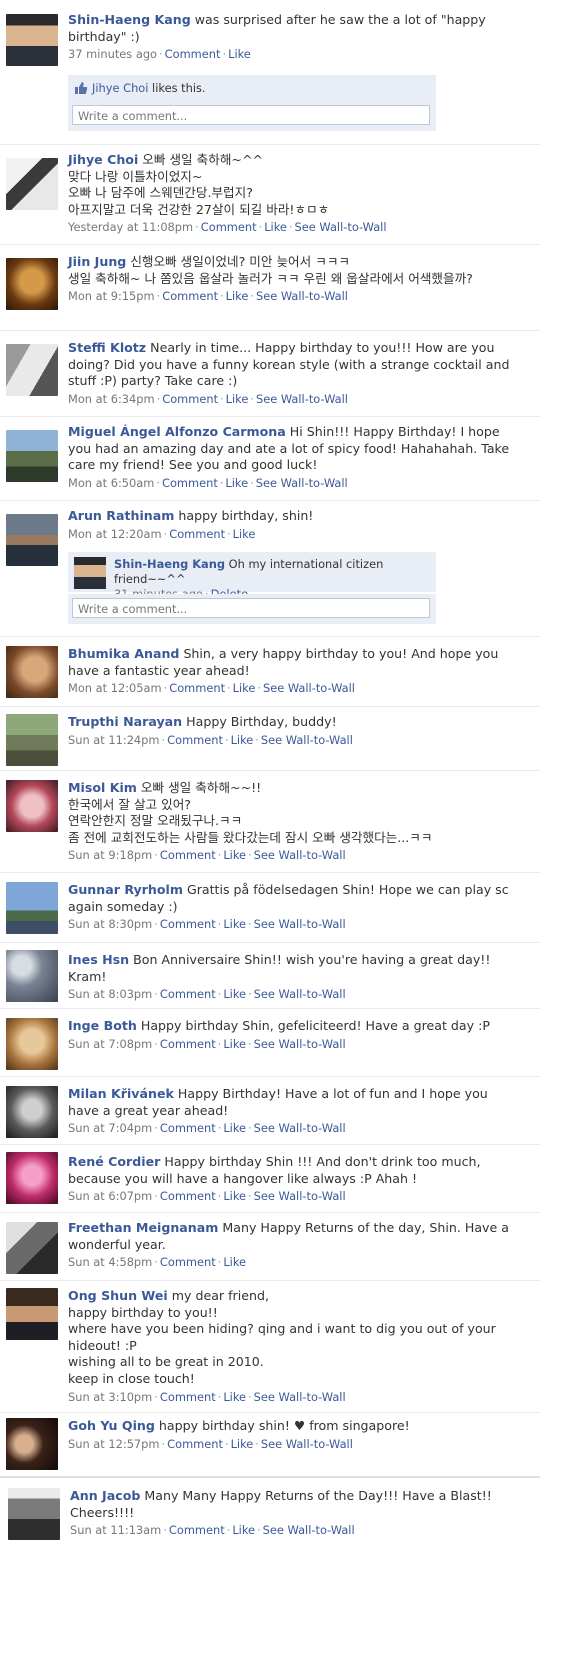 The width and height of the screenshot is (564, 1656). What do you see at coordinates (169, 564) in the screenshot?
I see `reply-author: Shin-Haeng Kang` at bounding box center [169, 564].